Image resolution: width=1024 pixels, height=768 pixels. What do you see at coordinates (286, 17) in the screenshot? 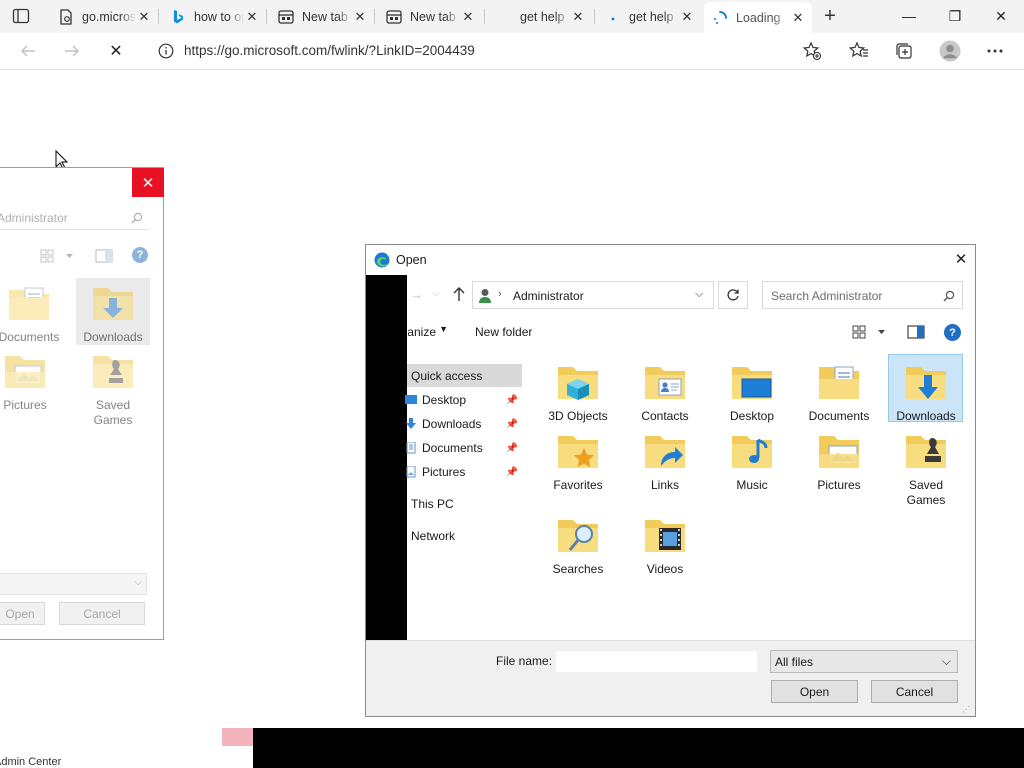
I see `newtab-icon` at bounding box center [286, 17].